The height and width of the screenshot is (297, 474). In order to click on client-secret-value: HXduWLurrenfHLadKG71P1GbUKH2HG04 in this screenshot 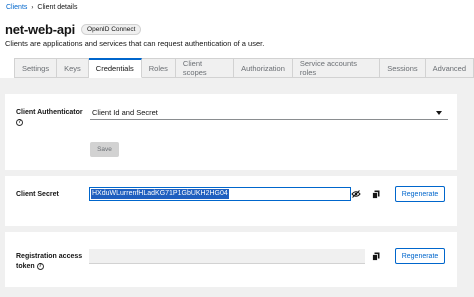, I will do `click(160, 194)`.